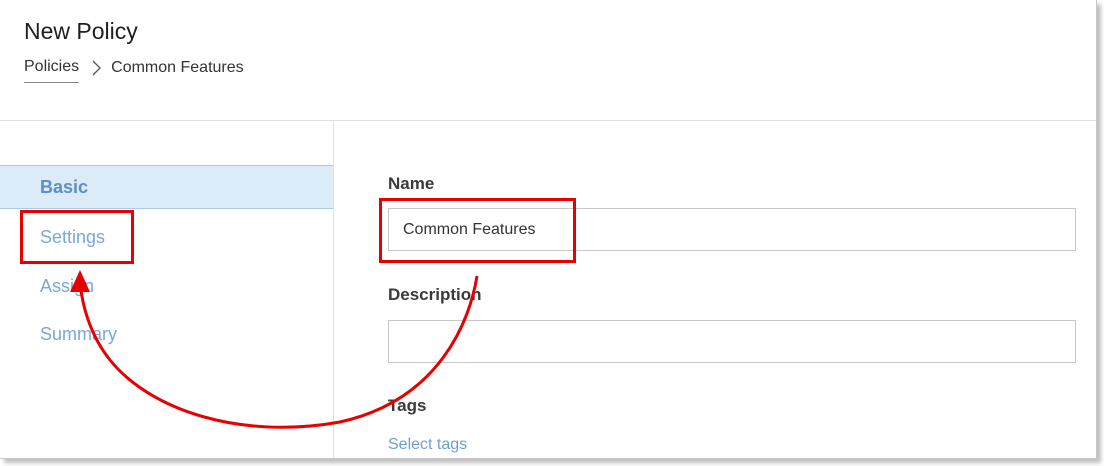  What do you see at coordinates (81, 31) in the screenshot?
I see `page-title: New Policy` at bounding box center [81, 31].